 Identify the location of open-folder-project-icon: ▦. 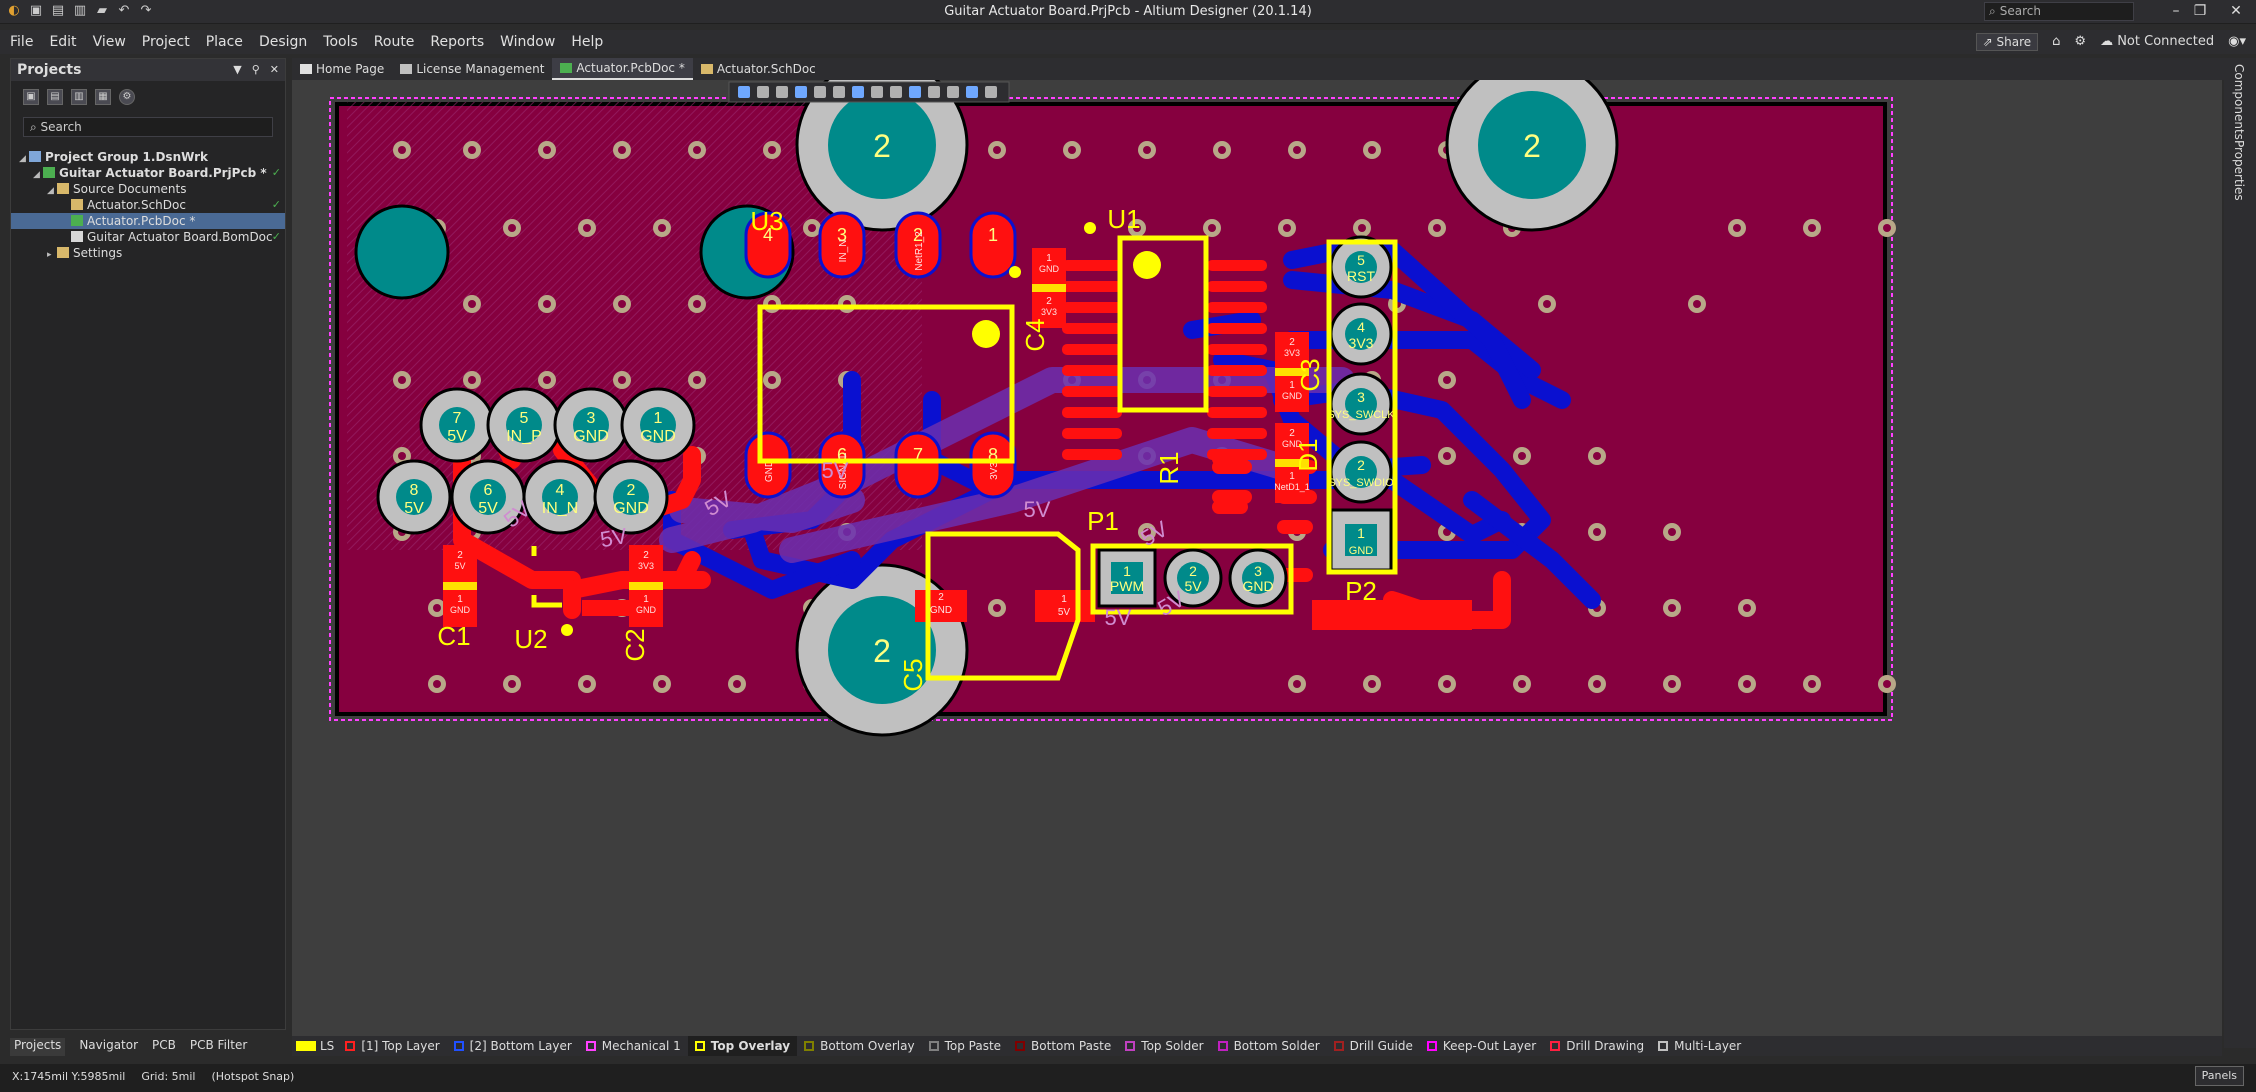
(103, 97).